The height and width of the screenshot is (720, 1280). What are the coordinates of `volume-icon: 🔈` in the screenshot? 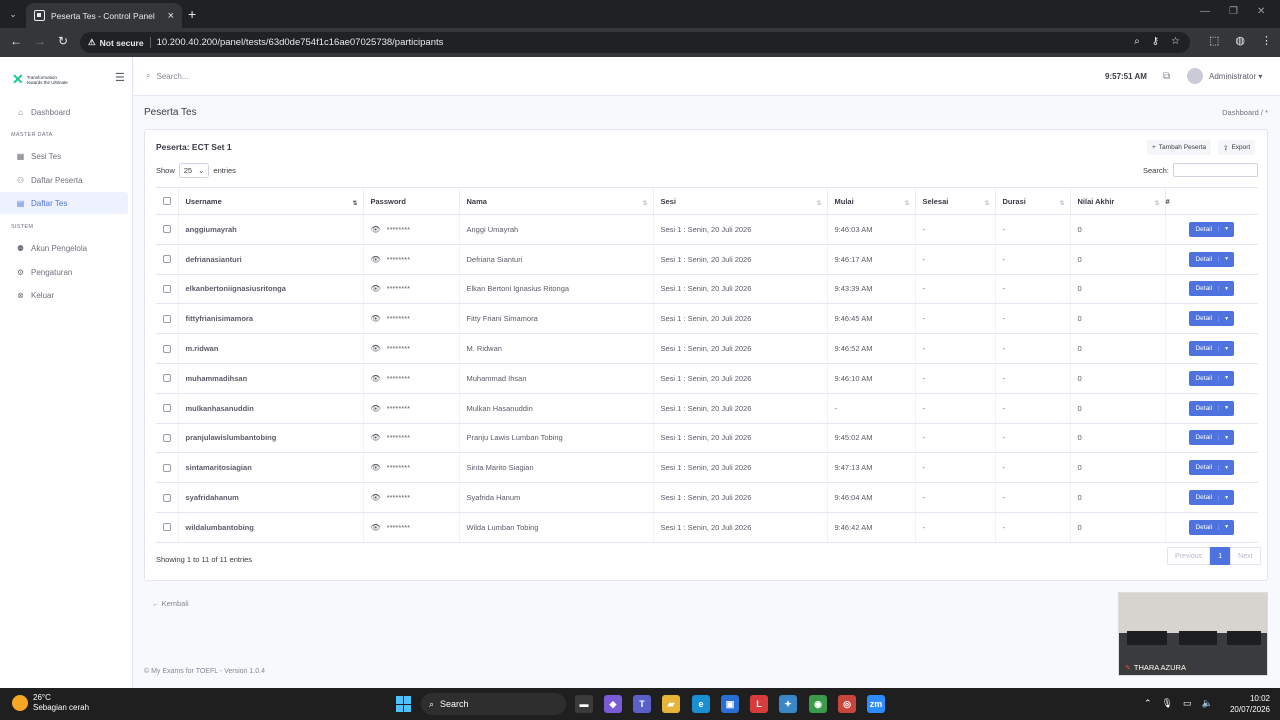 It's located at (1207, 703).